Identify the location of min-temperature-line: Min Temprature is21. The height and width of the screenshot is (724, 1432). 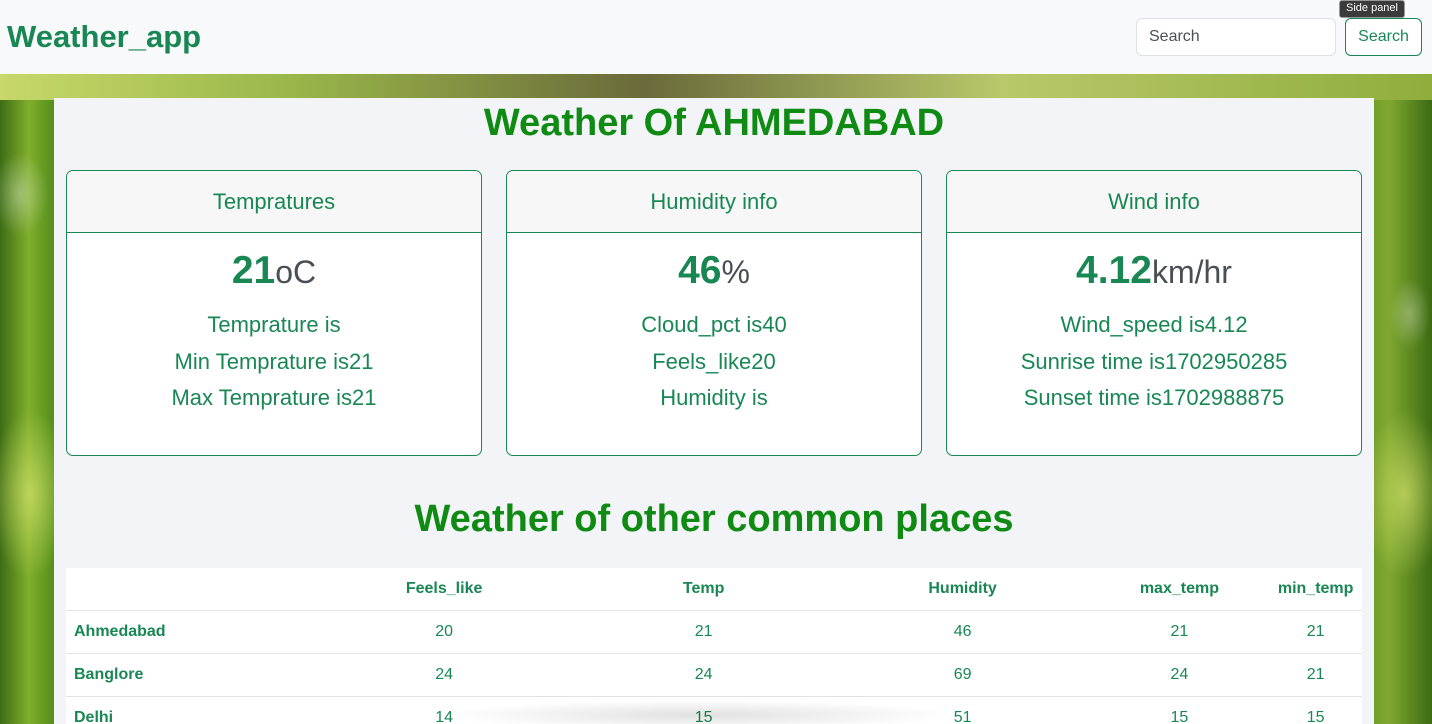
(274, 361).